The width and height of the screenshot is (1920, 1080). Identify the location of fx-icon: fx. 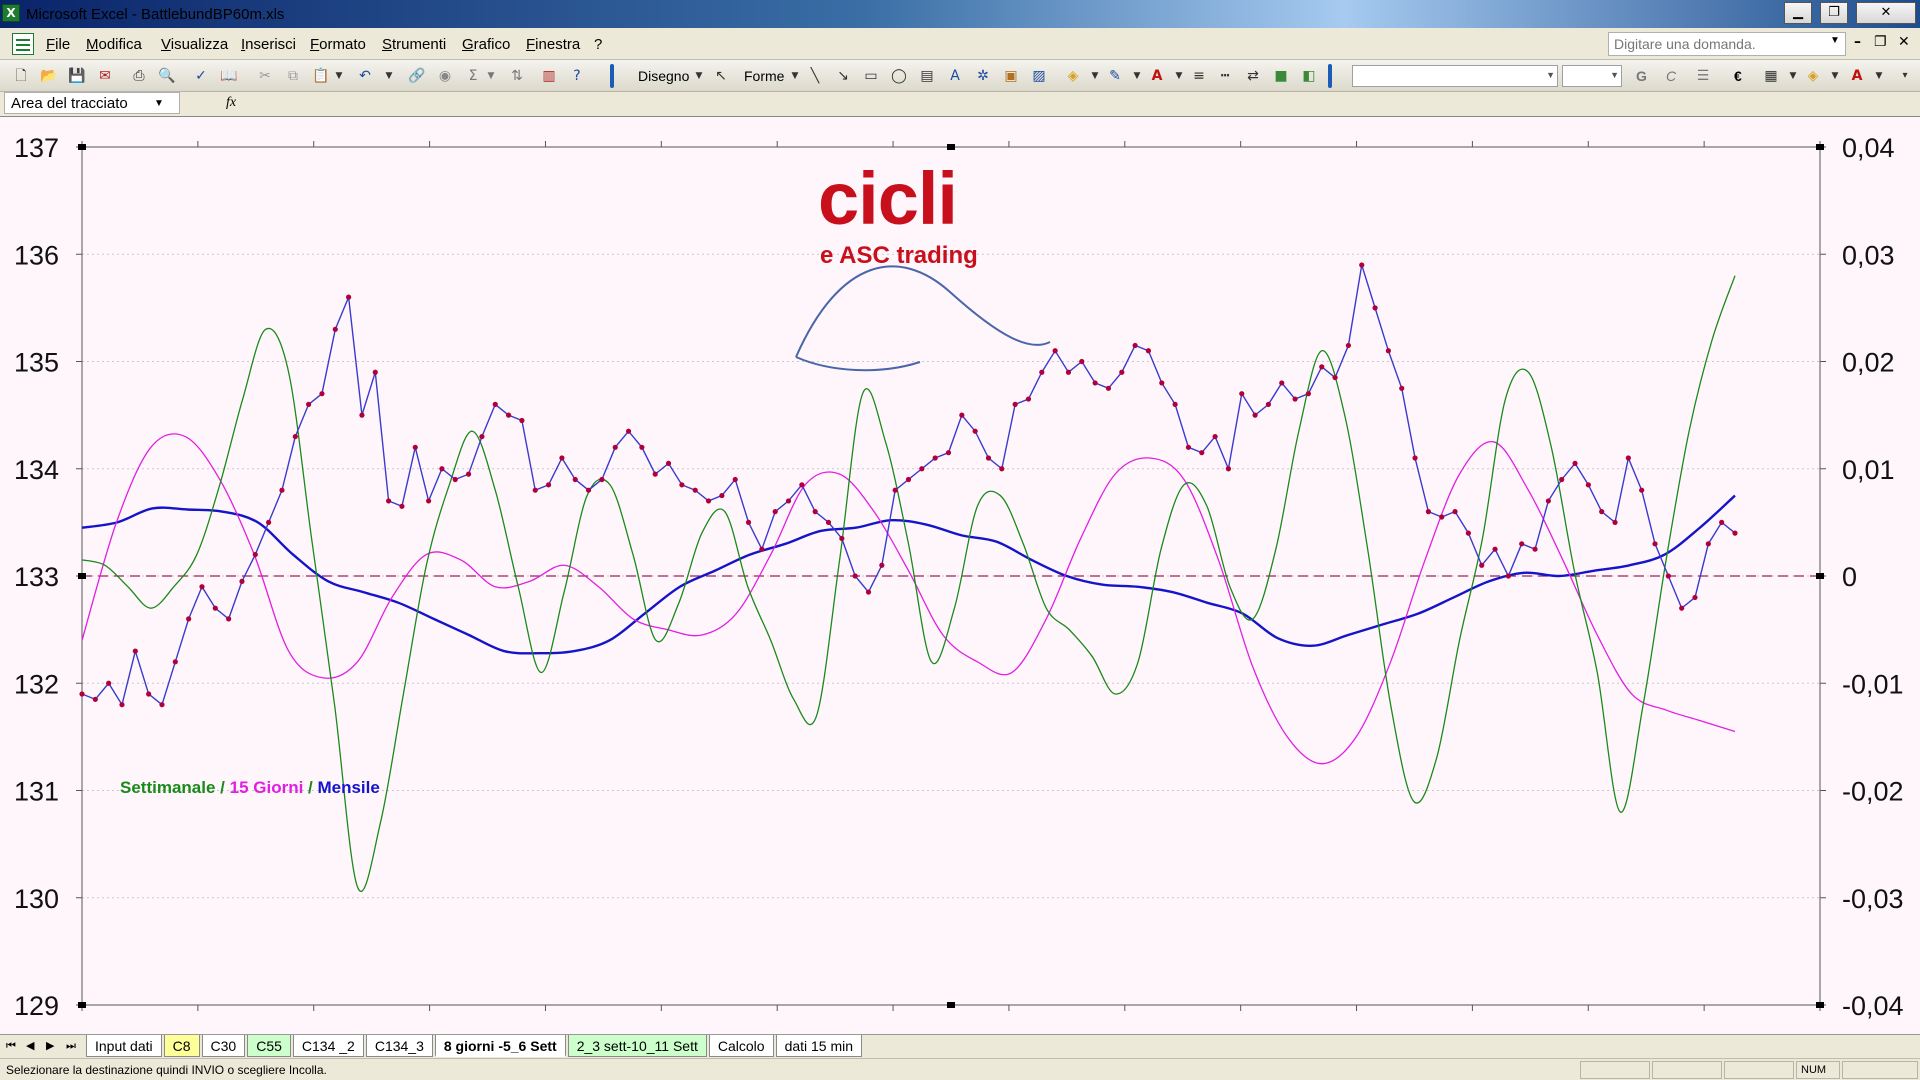
(231, 103).